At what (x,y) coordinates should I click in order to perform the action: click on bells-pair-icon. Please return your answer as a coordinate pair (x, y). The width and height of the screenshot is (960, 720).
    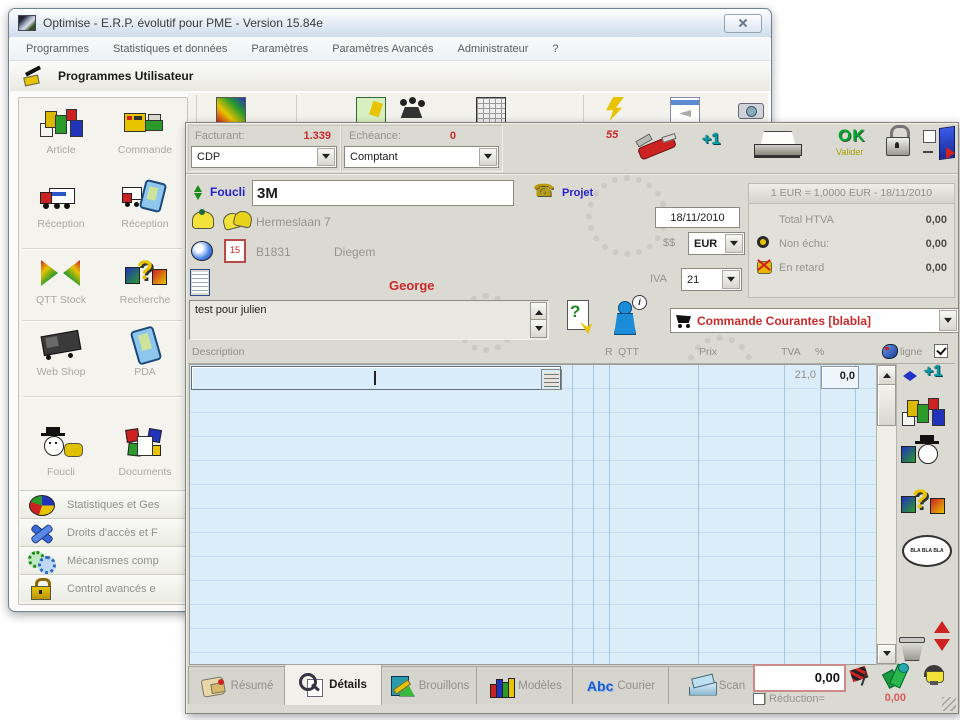
    Looking at the image, I should click on (237, 220).